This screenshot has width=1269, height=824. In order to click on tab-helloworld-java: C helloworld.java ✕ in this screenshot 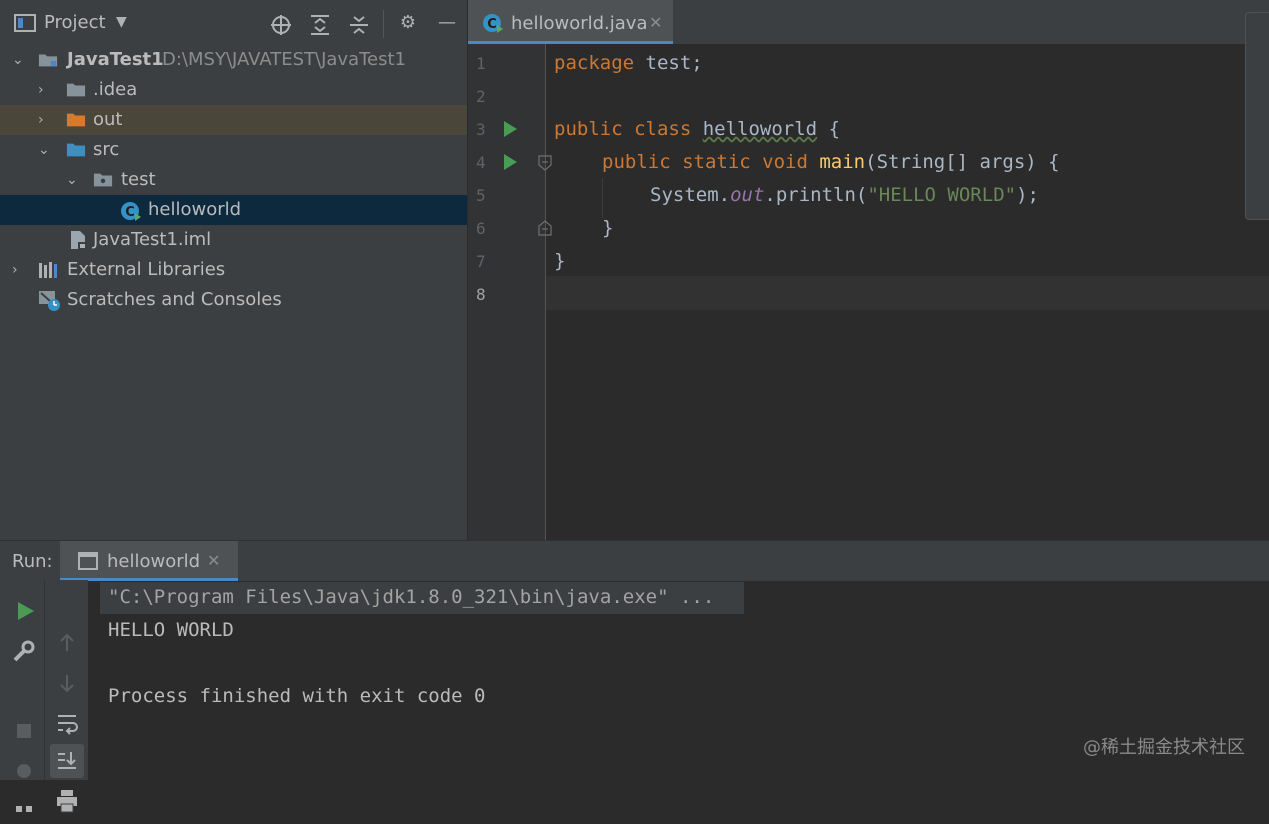, I will do `click(570, 22)`.